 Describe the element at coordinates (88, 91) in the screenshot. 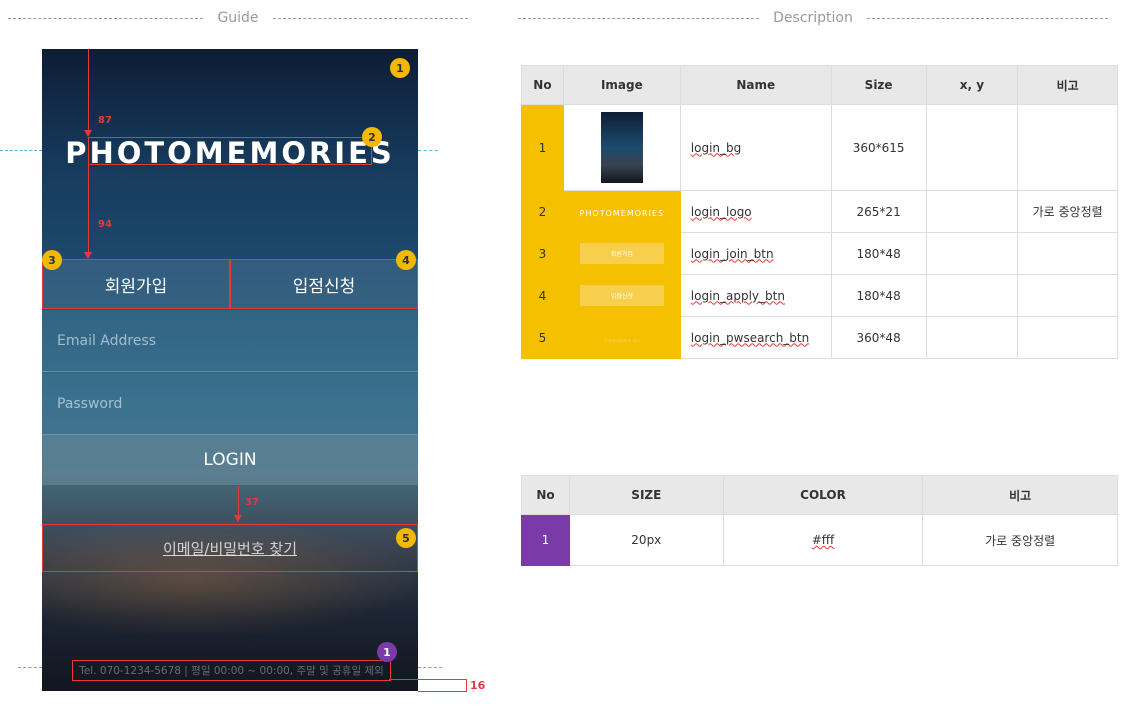

I see `measure-line-top` at that location.